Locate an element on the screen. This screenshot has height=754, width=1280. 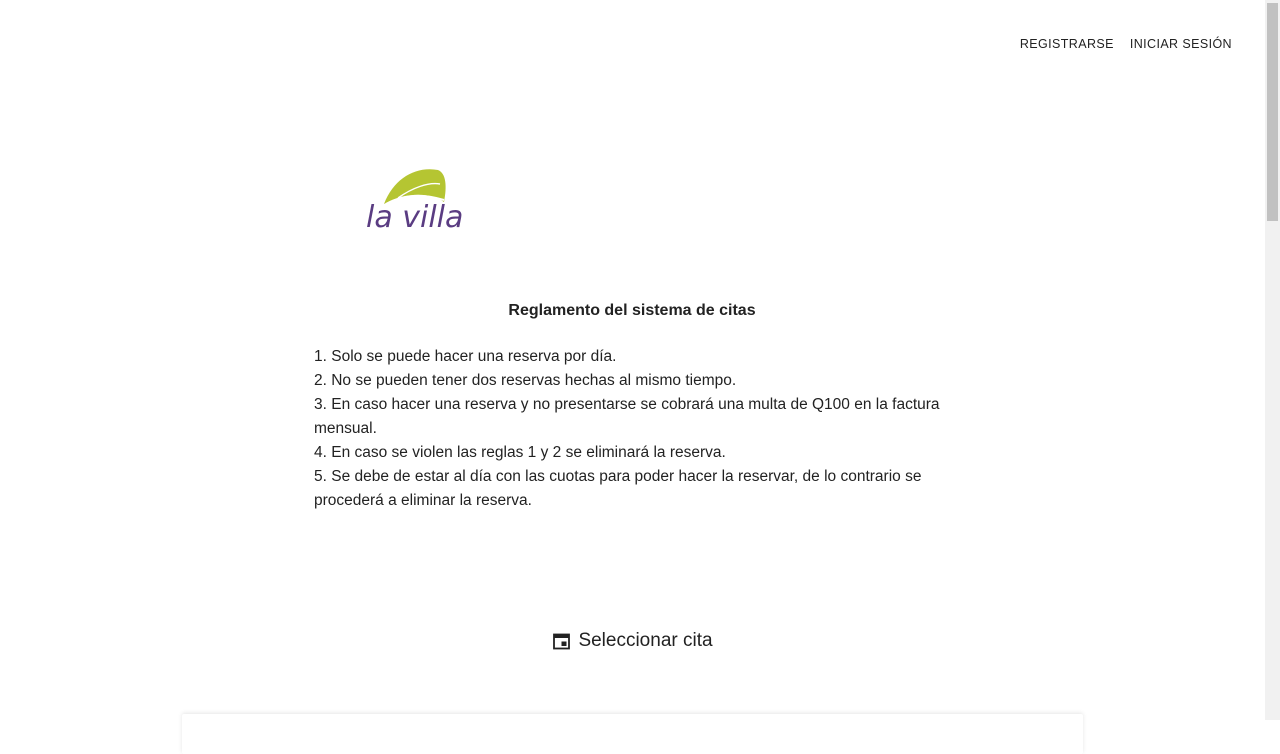
la-villa-logo: la villa is located at coordinates (416, 200).